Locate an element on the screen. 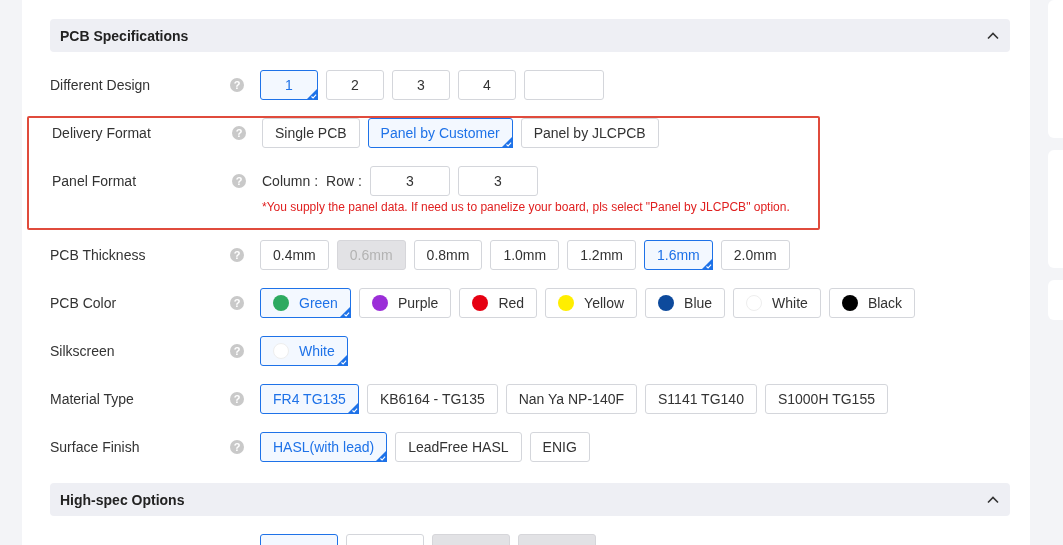 The width and height of the screenshot is (1063, 545). option-button: Black is located at coordinates (872, 303).